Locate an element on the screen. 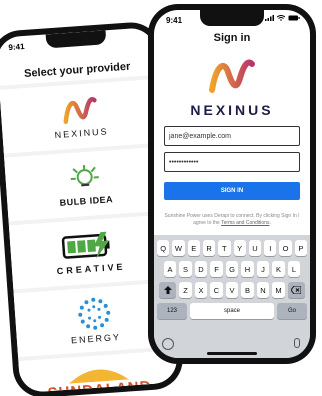 Image resolution: width=322 pixels, height=396 pixels. backspace-icon is located at coordinates (296, 290).